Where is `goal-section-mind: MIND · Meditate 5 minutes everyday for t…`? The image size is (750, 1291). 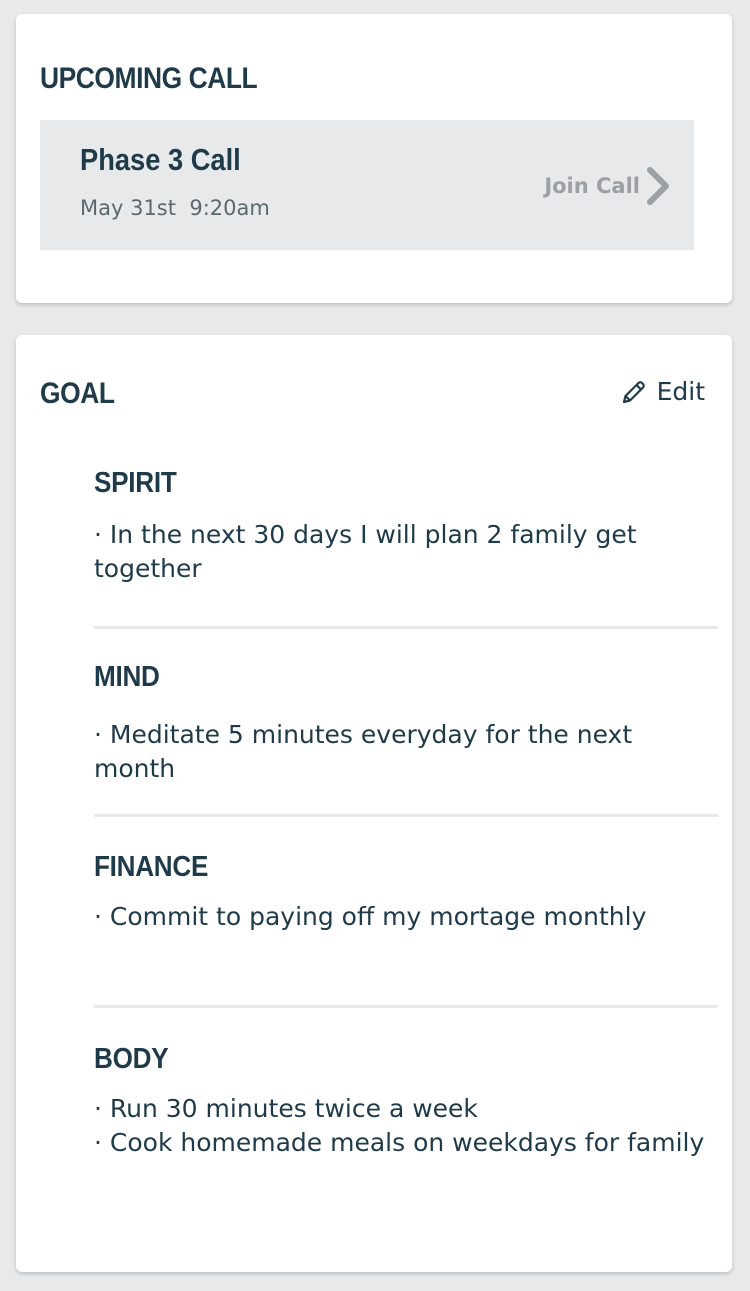 goal-section-mind: MIND · Meditate 5 minutes everyday for t… is located at coordinates (406, 722).